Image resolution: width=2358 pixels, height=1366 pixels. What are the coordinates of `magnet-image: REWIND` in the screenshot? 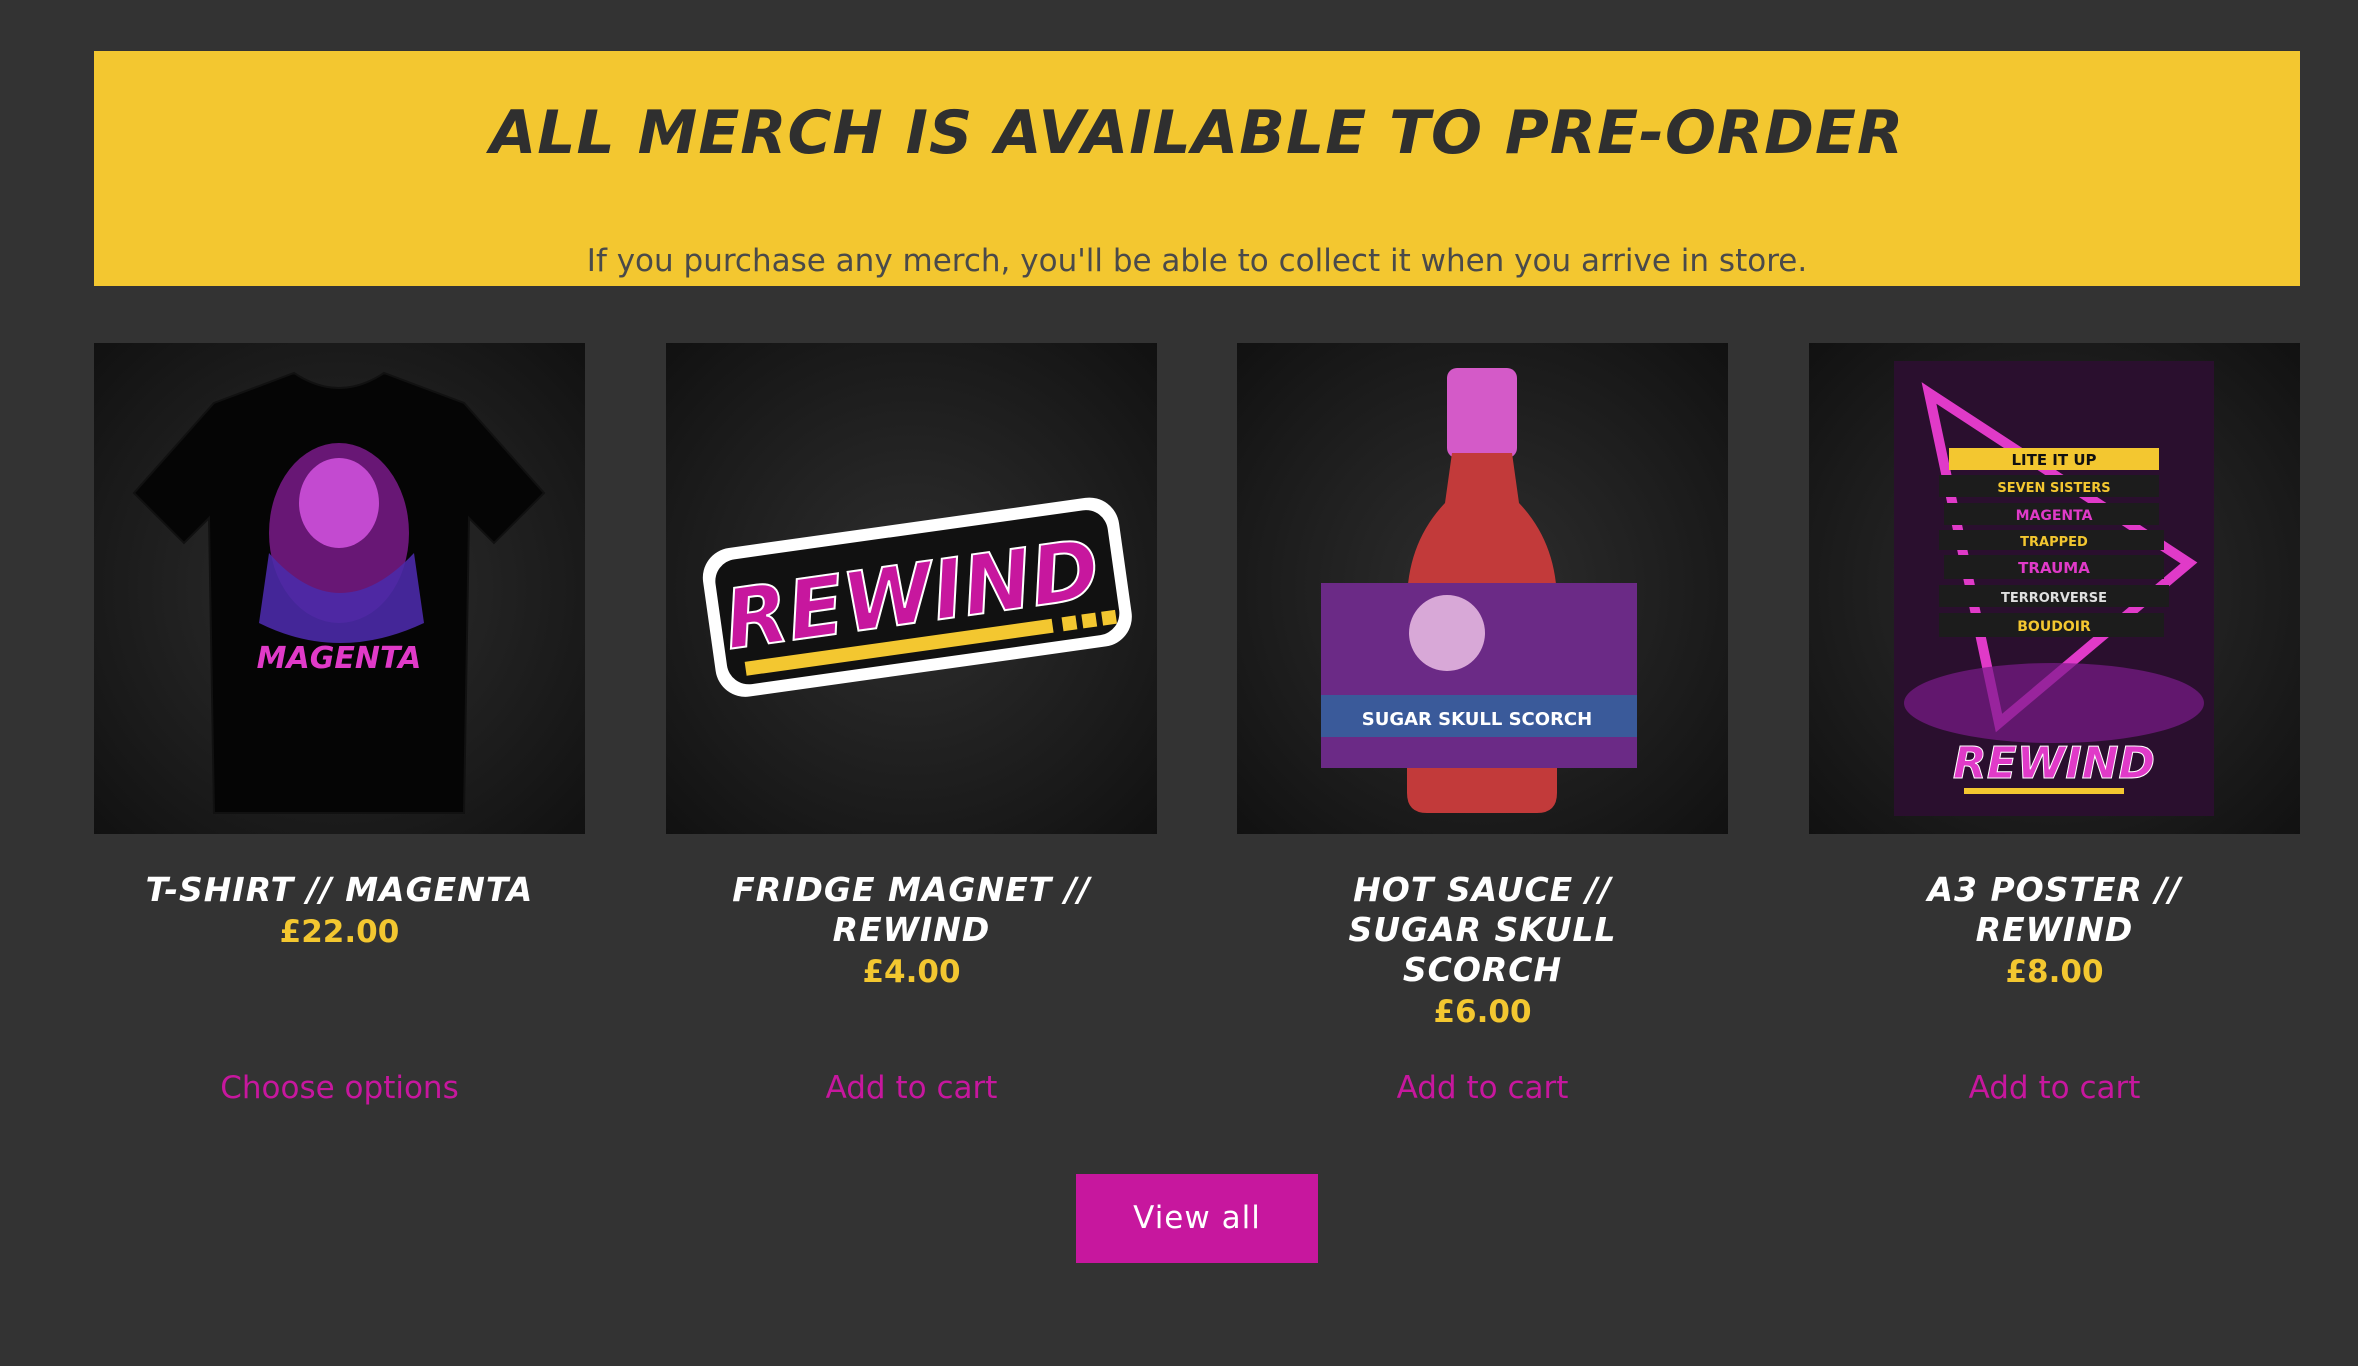 It's located at (917, 597).